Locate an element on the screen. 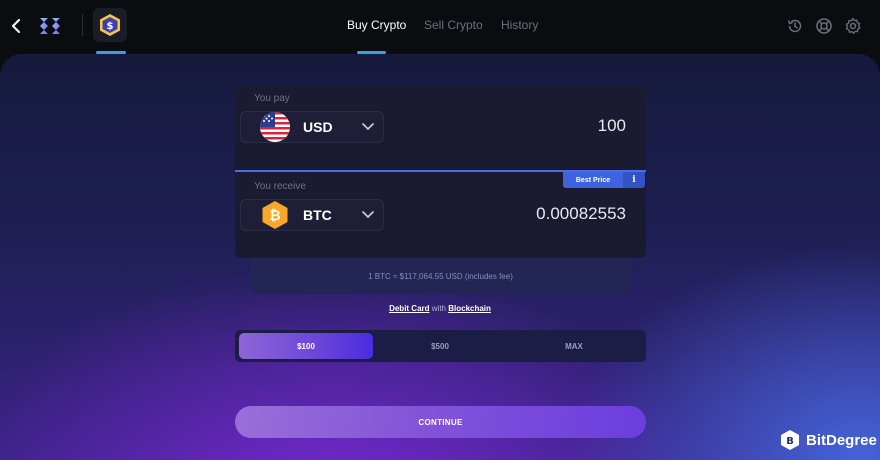 The height and width of the screenshot is (460, 880). receive-label: You receive is located at coordinates (280, 186).